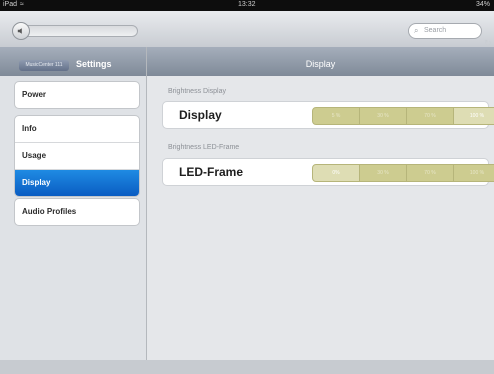  What do you see at coordinates (73, 61) in the screenshot?
I see `sidebar-header: MusicCenter 111 Settings` at bounding box center [73, 61].